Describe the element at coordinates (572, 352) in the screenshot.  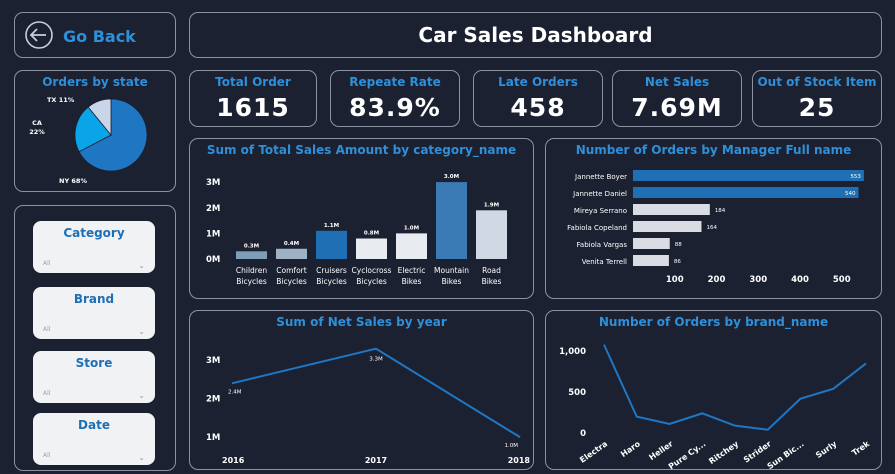
I see `y-tick-label: 1,000` at that location.